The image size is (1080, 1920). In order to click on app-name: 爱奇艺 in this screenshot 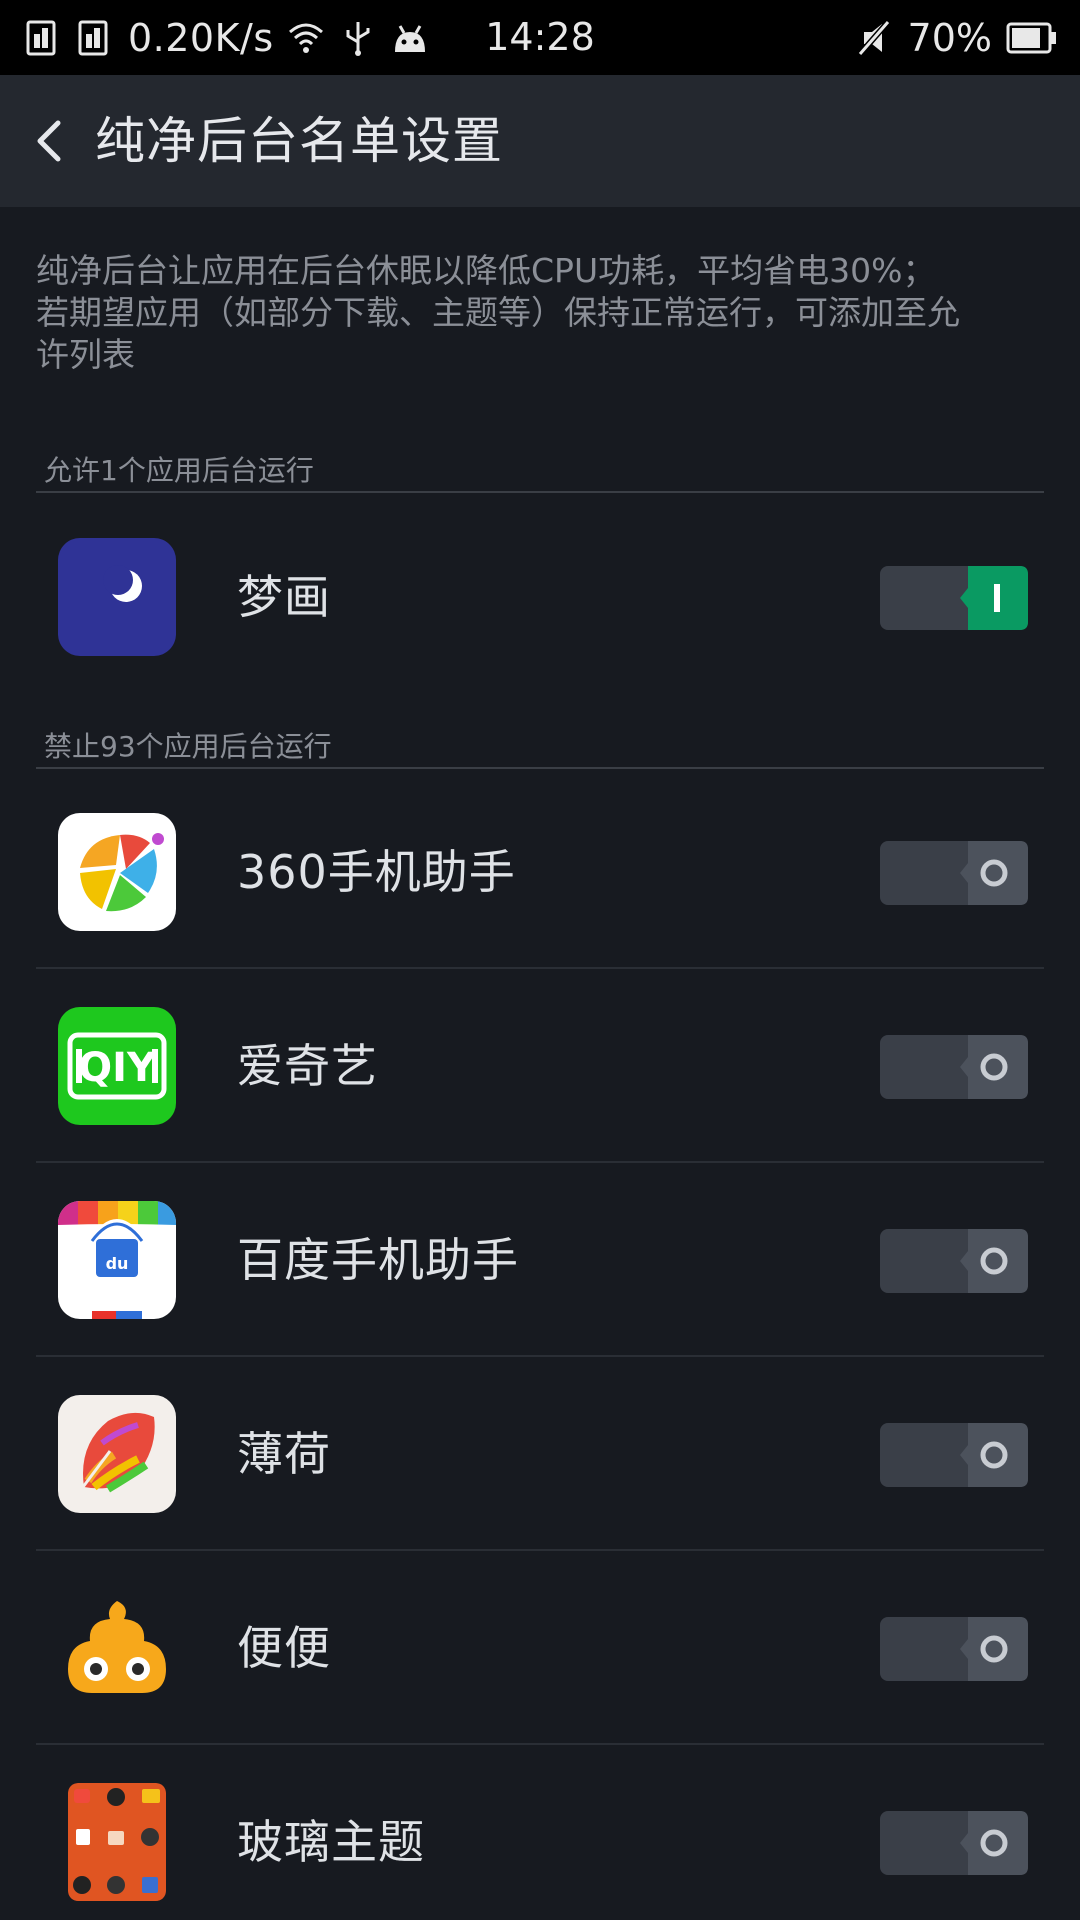, I will do `click(307, 1066)`.